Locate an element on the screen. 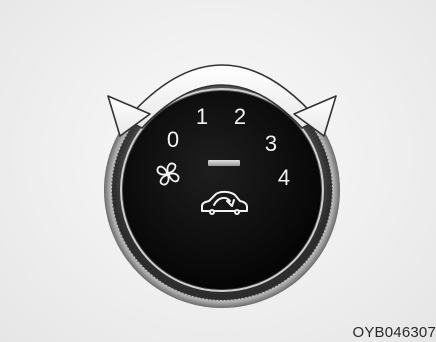 The image size is (436, 342). figure-code: OYB046307 is located at coordinates (394, 332).